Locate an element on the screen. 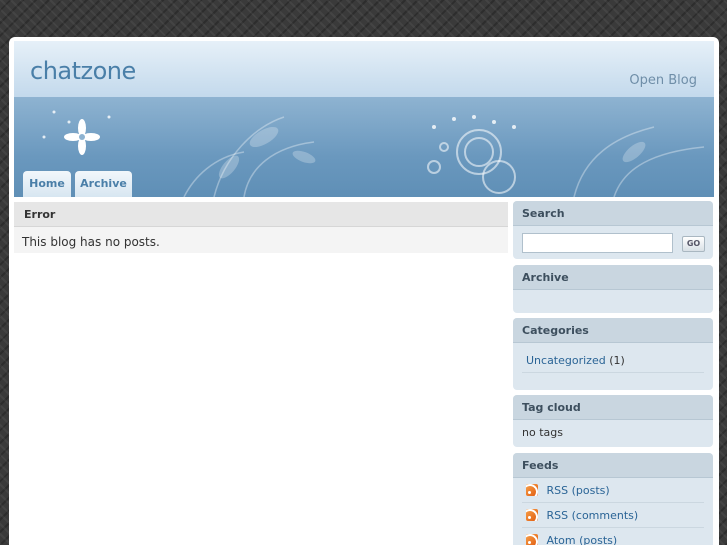 The height and width of the screenshot is (545, 727). feed-item: Atom (posts) is located at coordinates (613, 536).